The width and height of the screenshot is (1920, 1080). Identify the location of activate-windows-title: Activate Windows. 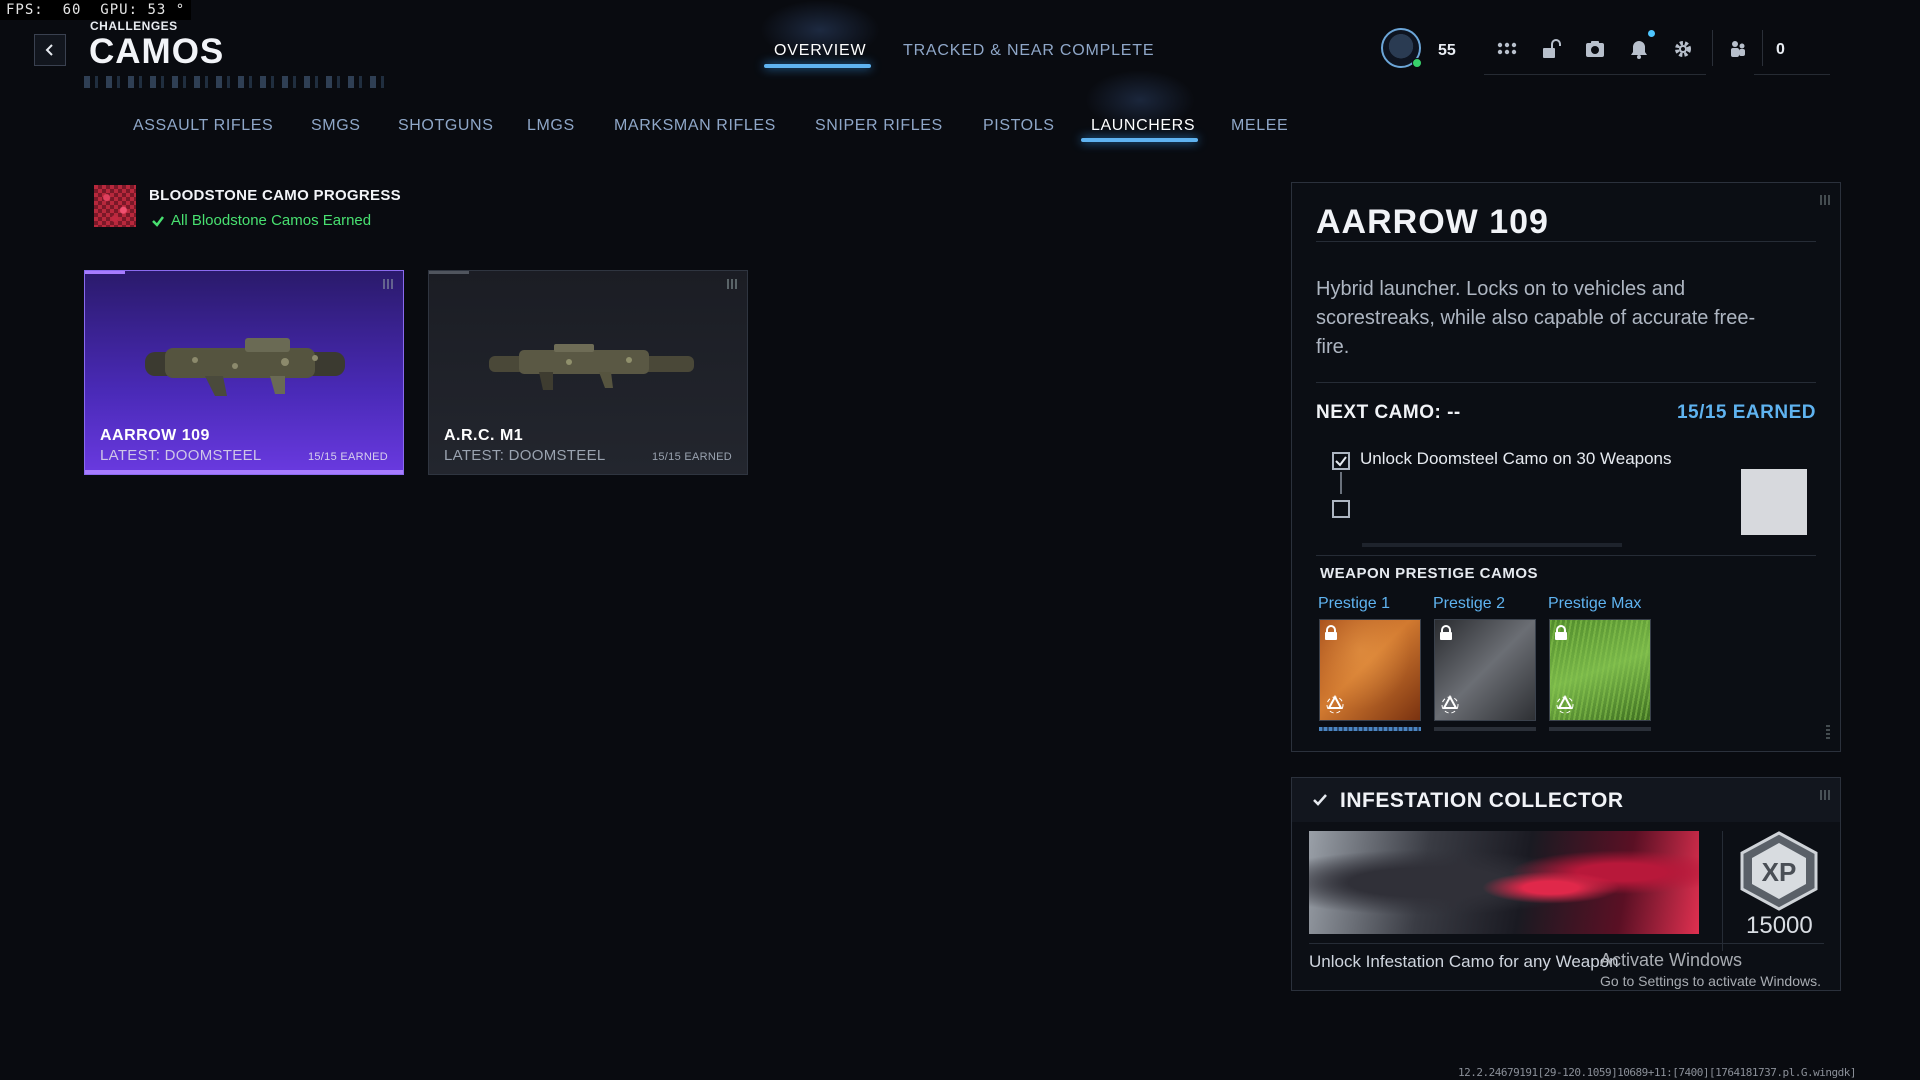
(1671, 960).